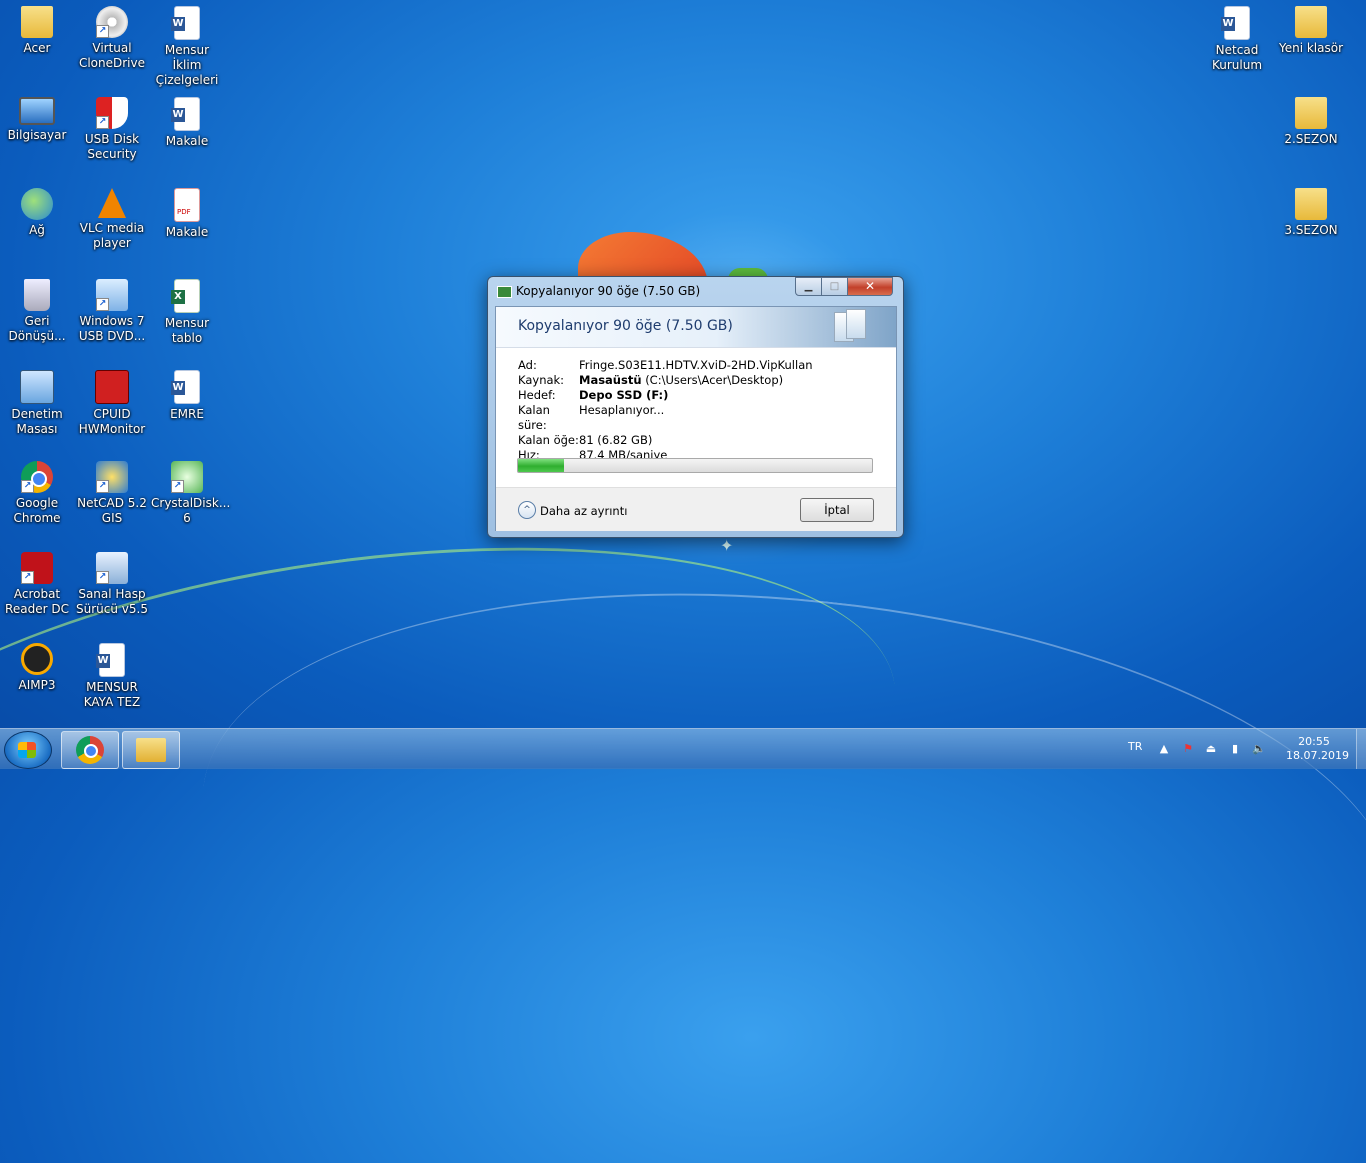 This screenshot has width=1366, height=1163. What do you see at coordinates (187, 414) in the screenshot?
I see `desktop-icon-label: EMRE` at bounding box center [187, 414].